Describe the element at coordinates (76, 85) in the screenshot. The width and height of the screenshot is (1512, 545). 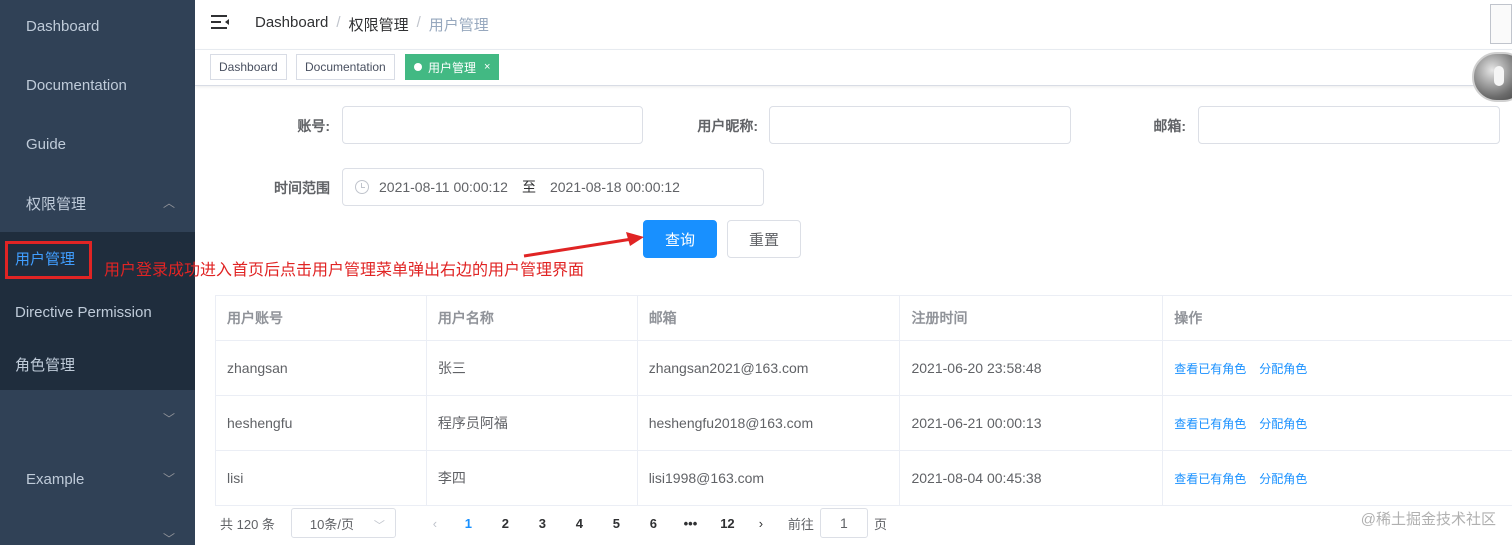
I see `sidebar-item-label: Documentation` at that location.